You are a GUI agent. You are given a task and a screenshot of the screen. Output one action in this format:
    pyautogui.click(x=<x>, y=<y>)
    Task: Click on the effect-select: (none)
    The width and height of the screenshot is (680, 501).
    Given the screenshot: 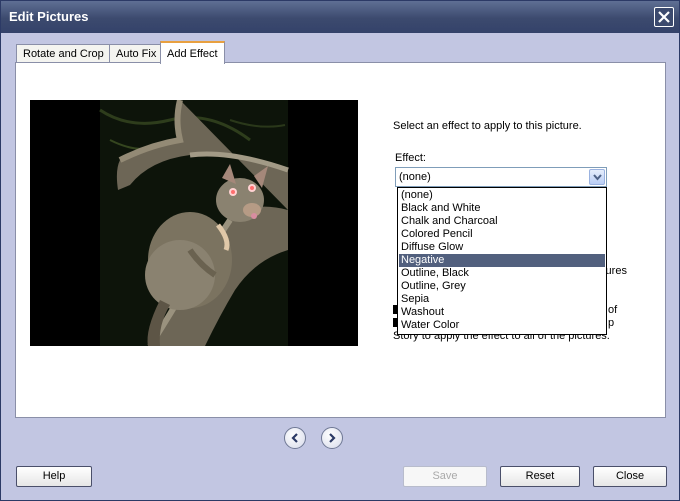 What is the action you would take?
    pyautogui.click(x=501, y=177)
    